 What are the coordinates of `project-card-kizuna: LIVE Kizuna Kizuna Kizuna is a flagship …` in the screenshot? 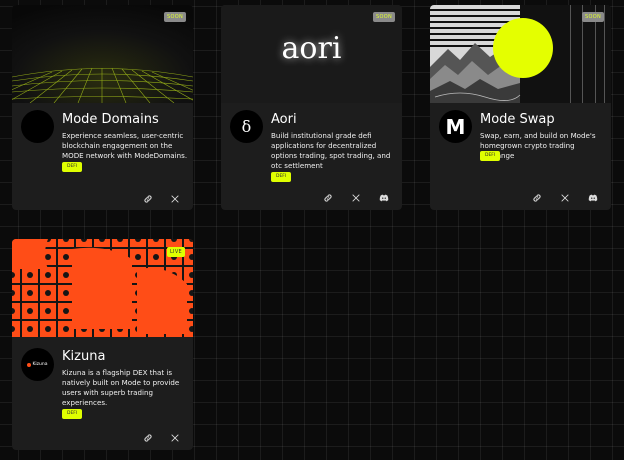 It's located at (102, 344).